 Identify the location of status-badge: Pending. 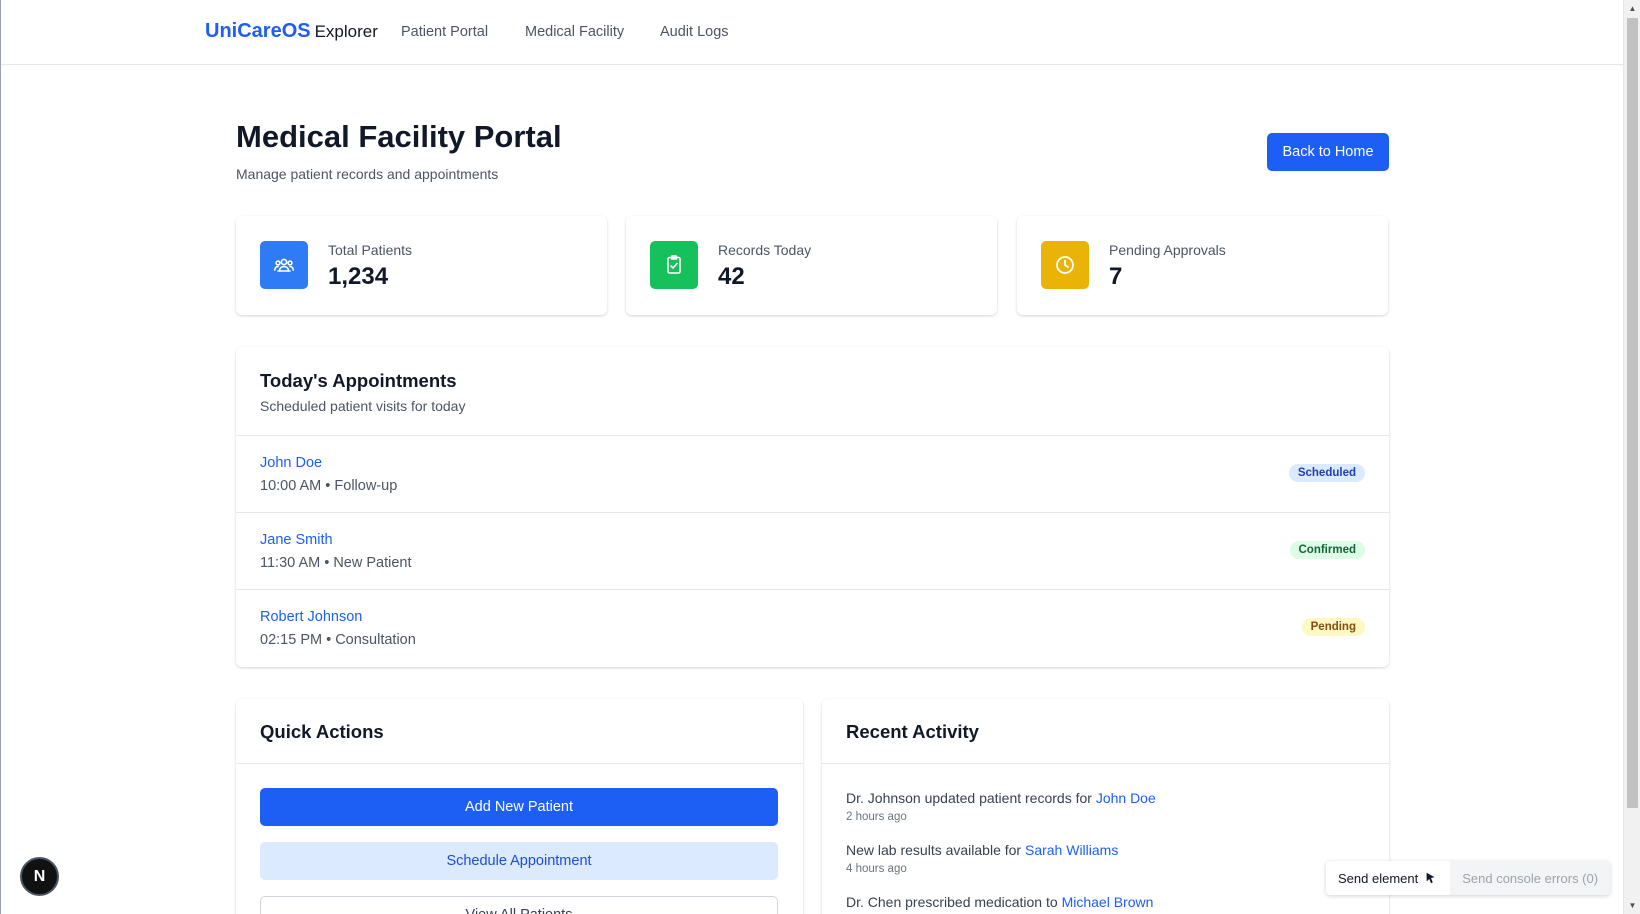
(1333, 627).